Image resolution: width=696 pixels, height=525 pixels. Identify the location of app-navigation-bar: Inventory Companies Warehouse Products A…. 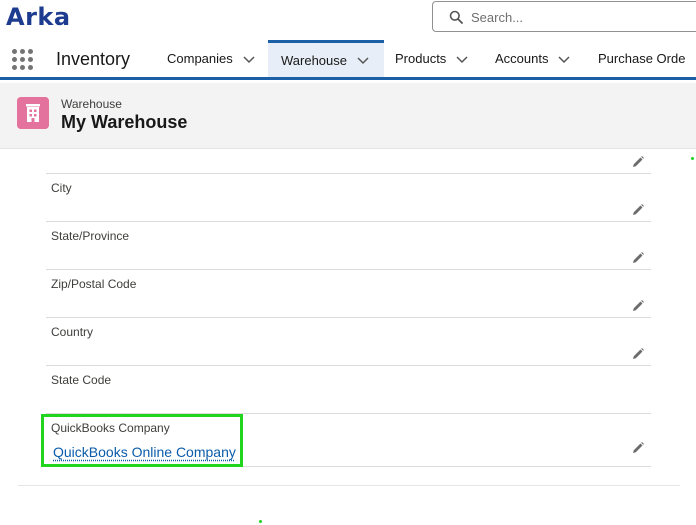
(348, 60).